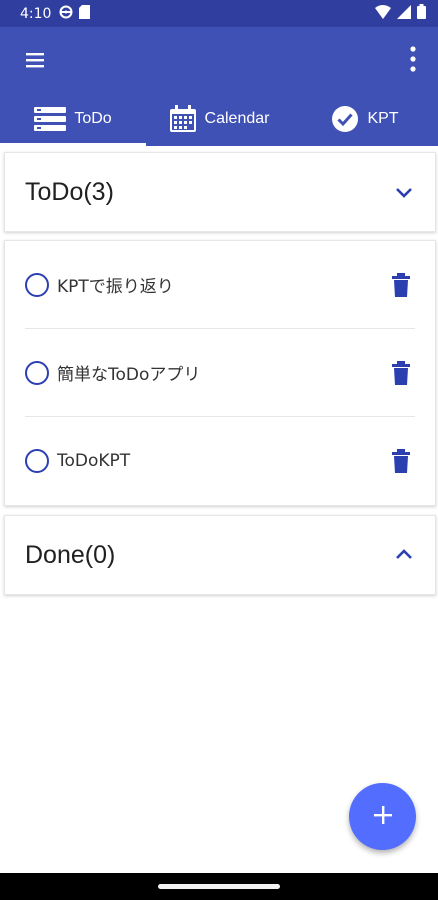  What do you see at coordinates (404, 555) in the screenshot?
I see `chevron-up-icon` at bounding box center [404, 555].